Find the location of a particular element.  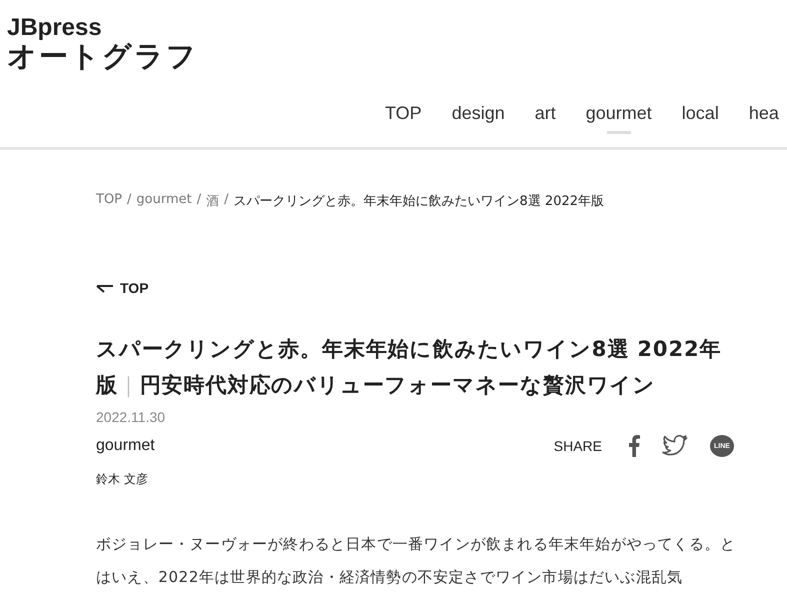

article-title: スパークリングと赤。年末年始に飲みたいワイン8選 2022年版｜円安時代対応のバリューフォーマネーな贅沢ワイン is located at coordinates (409, 368).